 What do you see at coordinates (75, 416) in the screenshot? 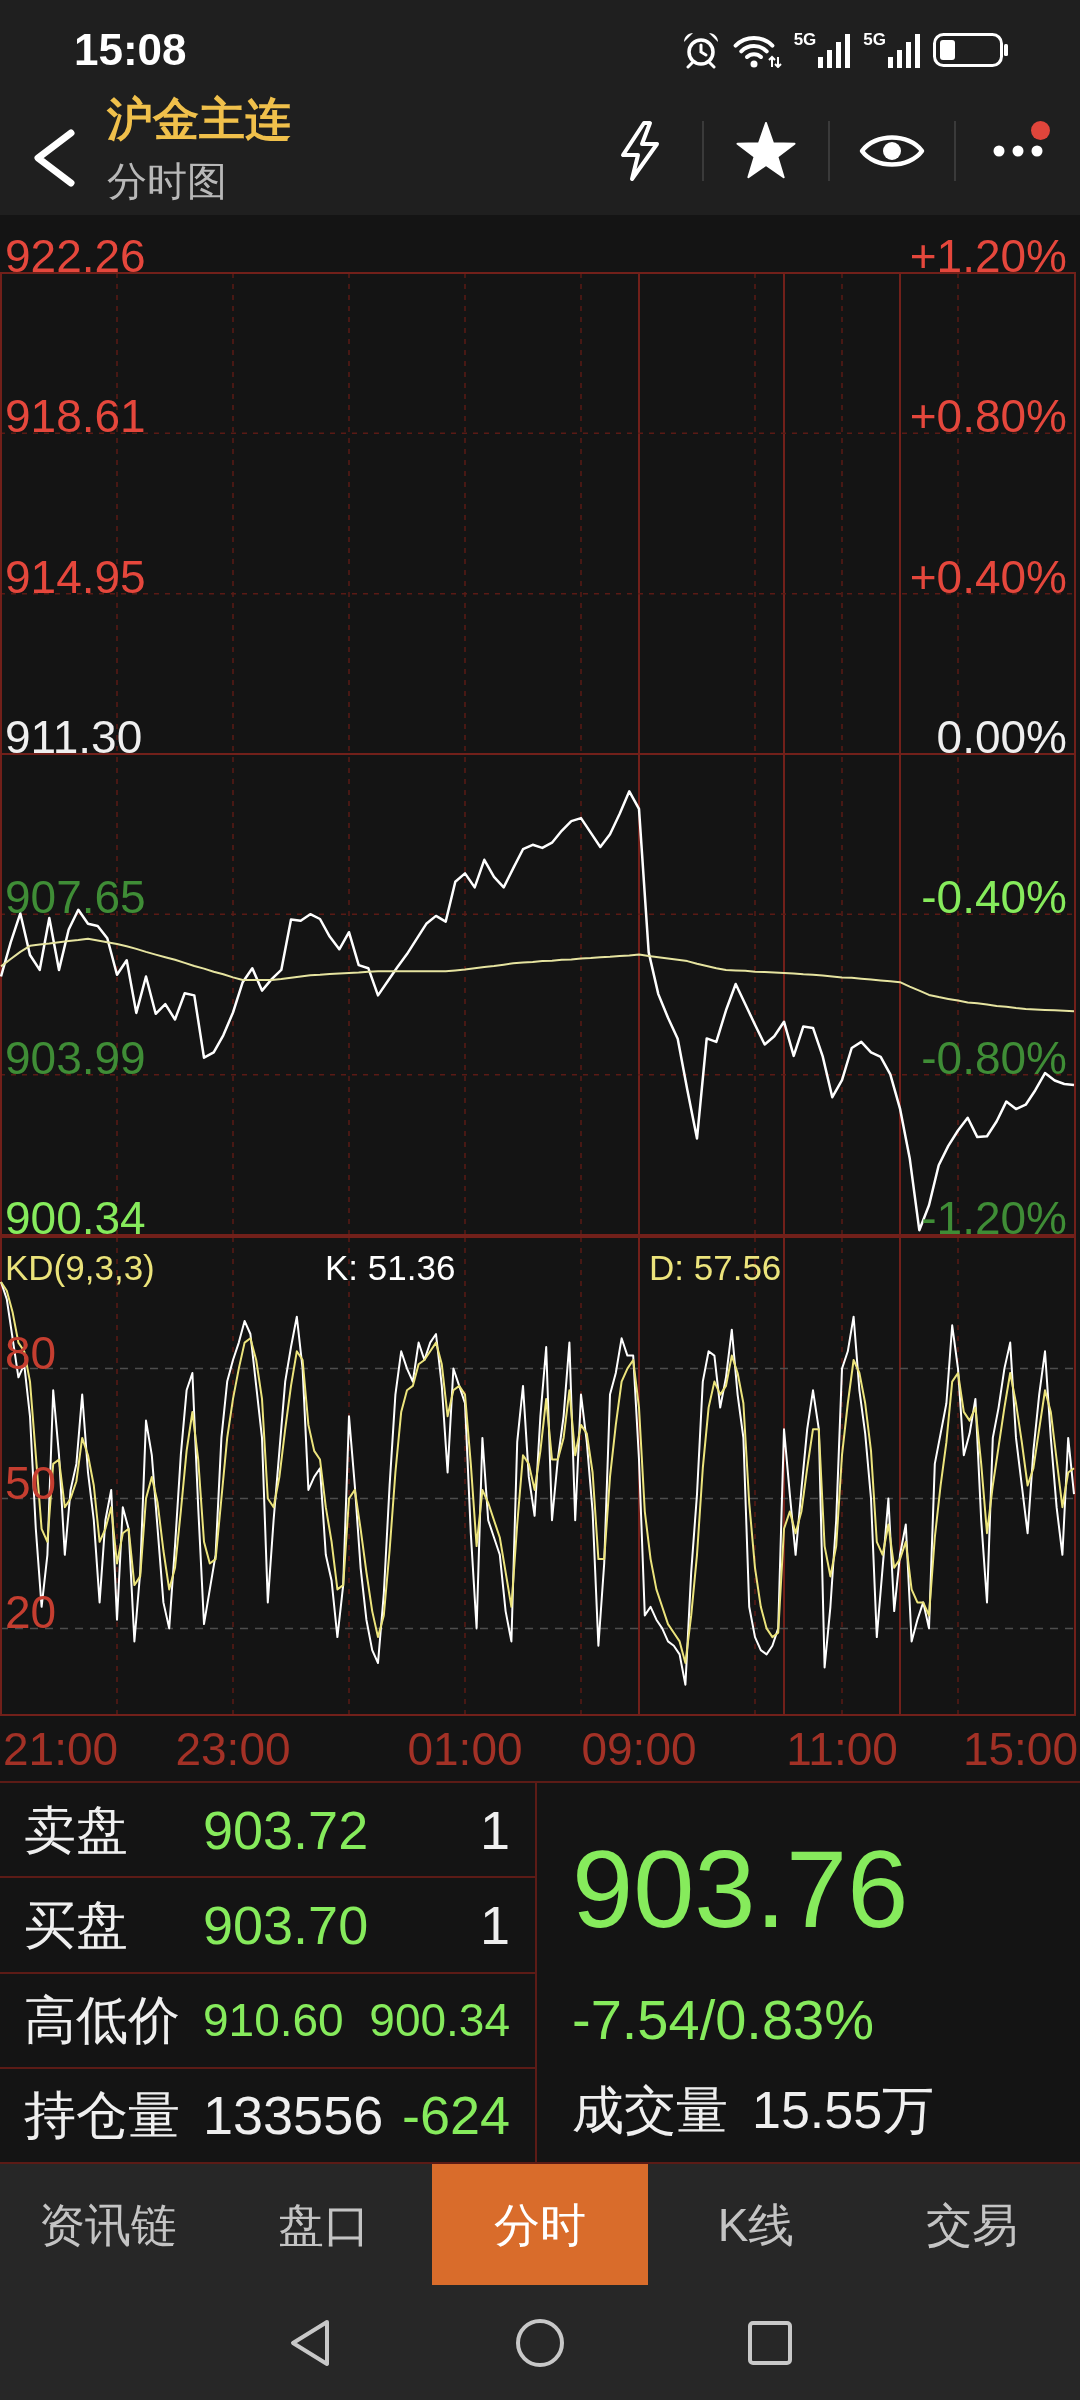
I see `price-axis-label: 918.61` at bounding box center [75, 416].